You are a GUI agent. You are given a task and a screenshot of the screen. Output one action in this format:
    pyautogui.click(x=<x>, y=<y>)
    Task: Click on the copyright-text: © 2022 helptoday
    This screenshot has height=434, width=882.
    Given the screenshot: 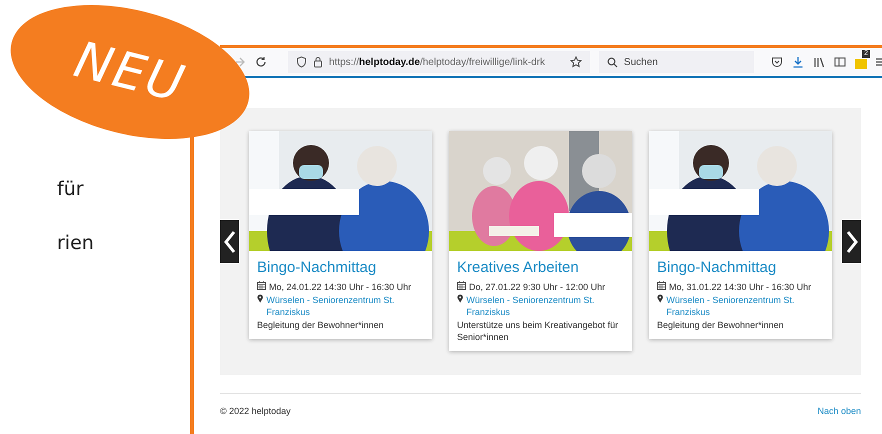 What is the action you would take?
    pyautogui.click(x=255, y=411)
    